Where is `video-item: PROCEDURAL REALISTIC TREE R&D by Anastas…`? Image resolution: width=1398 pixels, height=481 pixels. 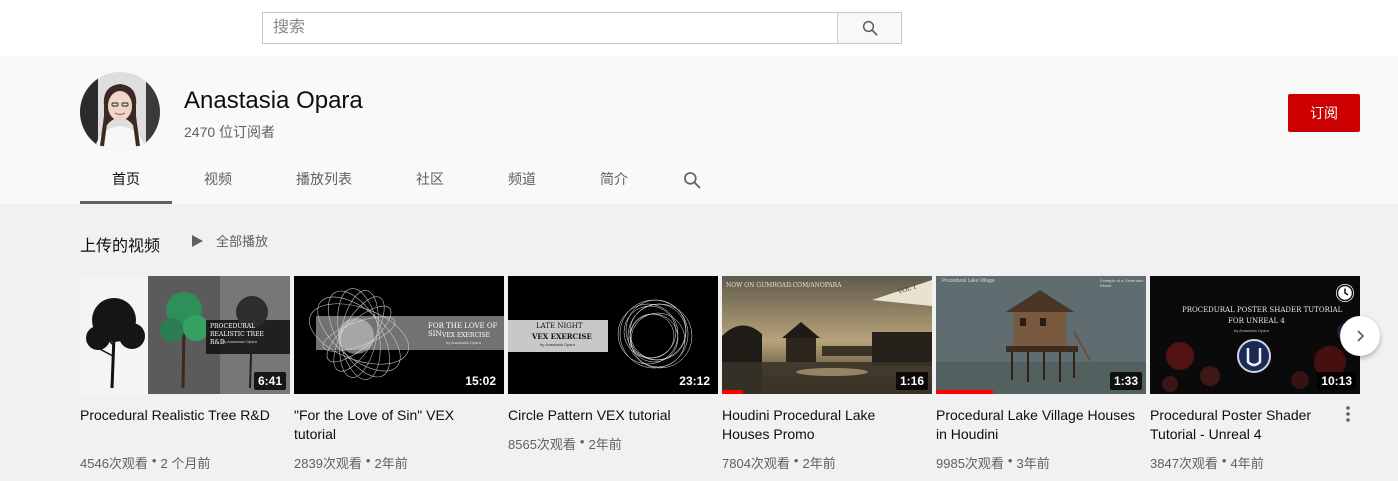 video-item: PROCEDURAL REALISTIC TREE R&D by Anastas… is located at coordinates (185, 374).